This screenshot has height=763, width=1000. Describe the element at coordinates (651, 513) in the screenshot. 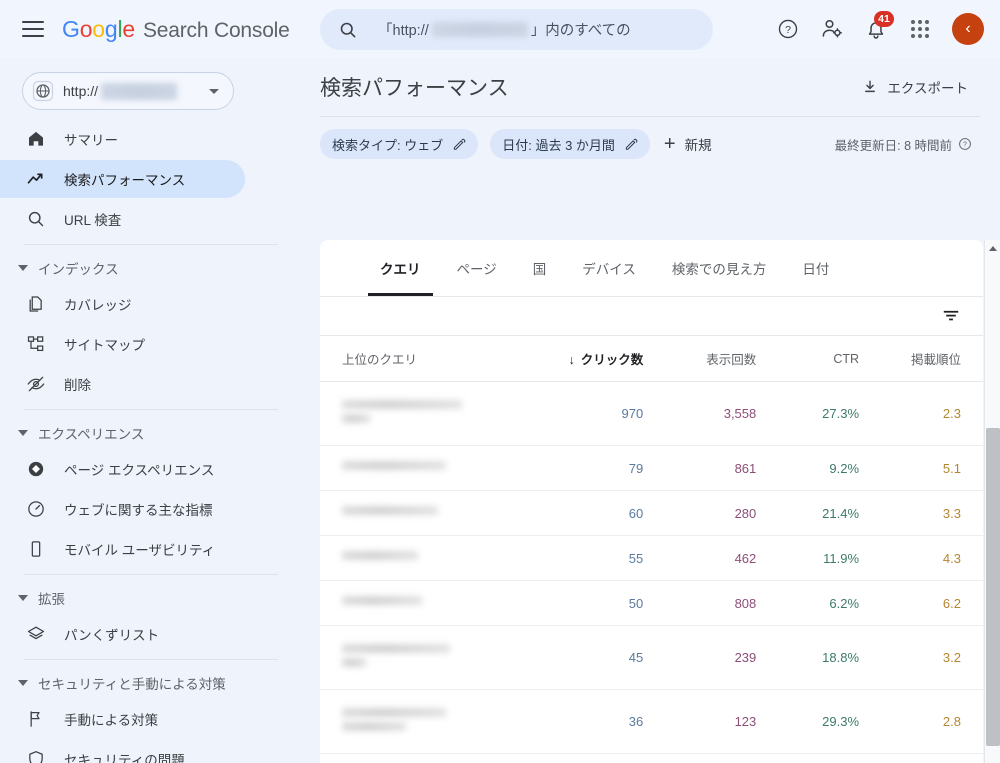

I see `table-row: 60 280 21.4% 3.3` at that location.